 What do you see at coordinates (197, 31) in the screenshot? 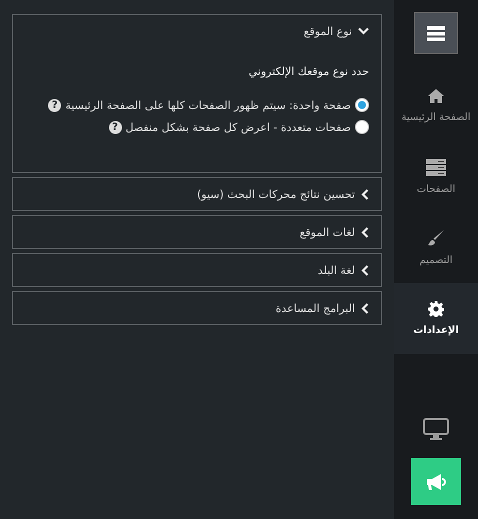
I see `section-header: نوع الموقع` at bounding box center [197, 31].